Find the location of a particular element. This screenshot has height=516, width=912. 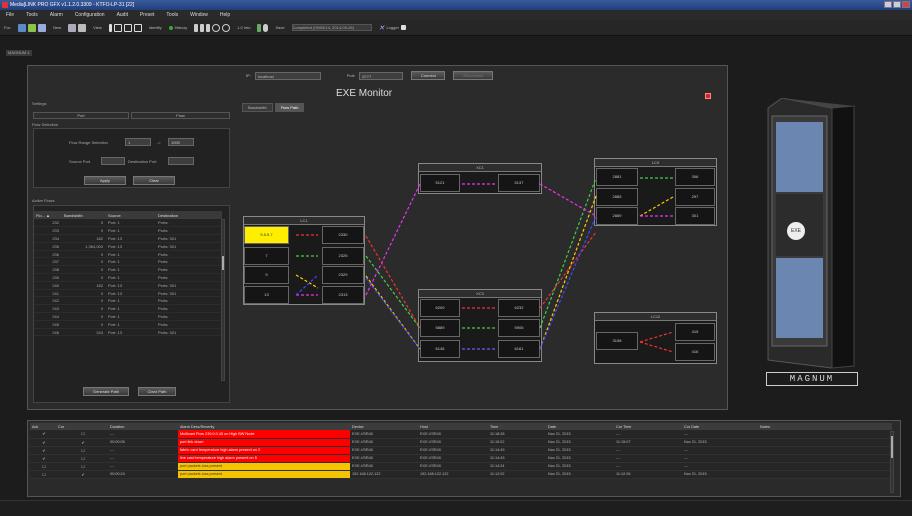

path-line-magenta is located at coordinates (484, 239).